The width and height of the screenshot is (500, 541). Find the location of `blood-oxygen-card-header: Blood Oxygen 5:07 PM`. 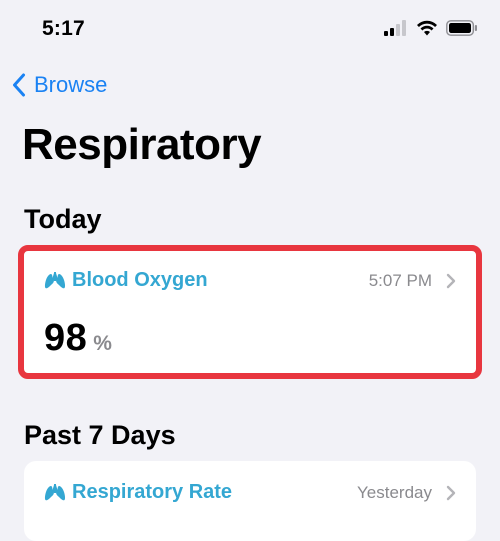

blood-oxygen-card-header: Blood Oxygen 5:07 PM is located at coordinates (250, 280).